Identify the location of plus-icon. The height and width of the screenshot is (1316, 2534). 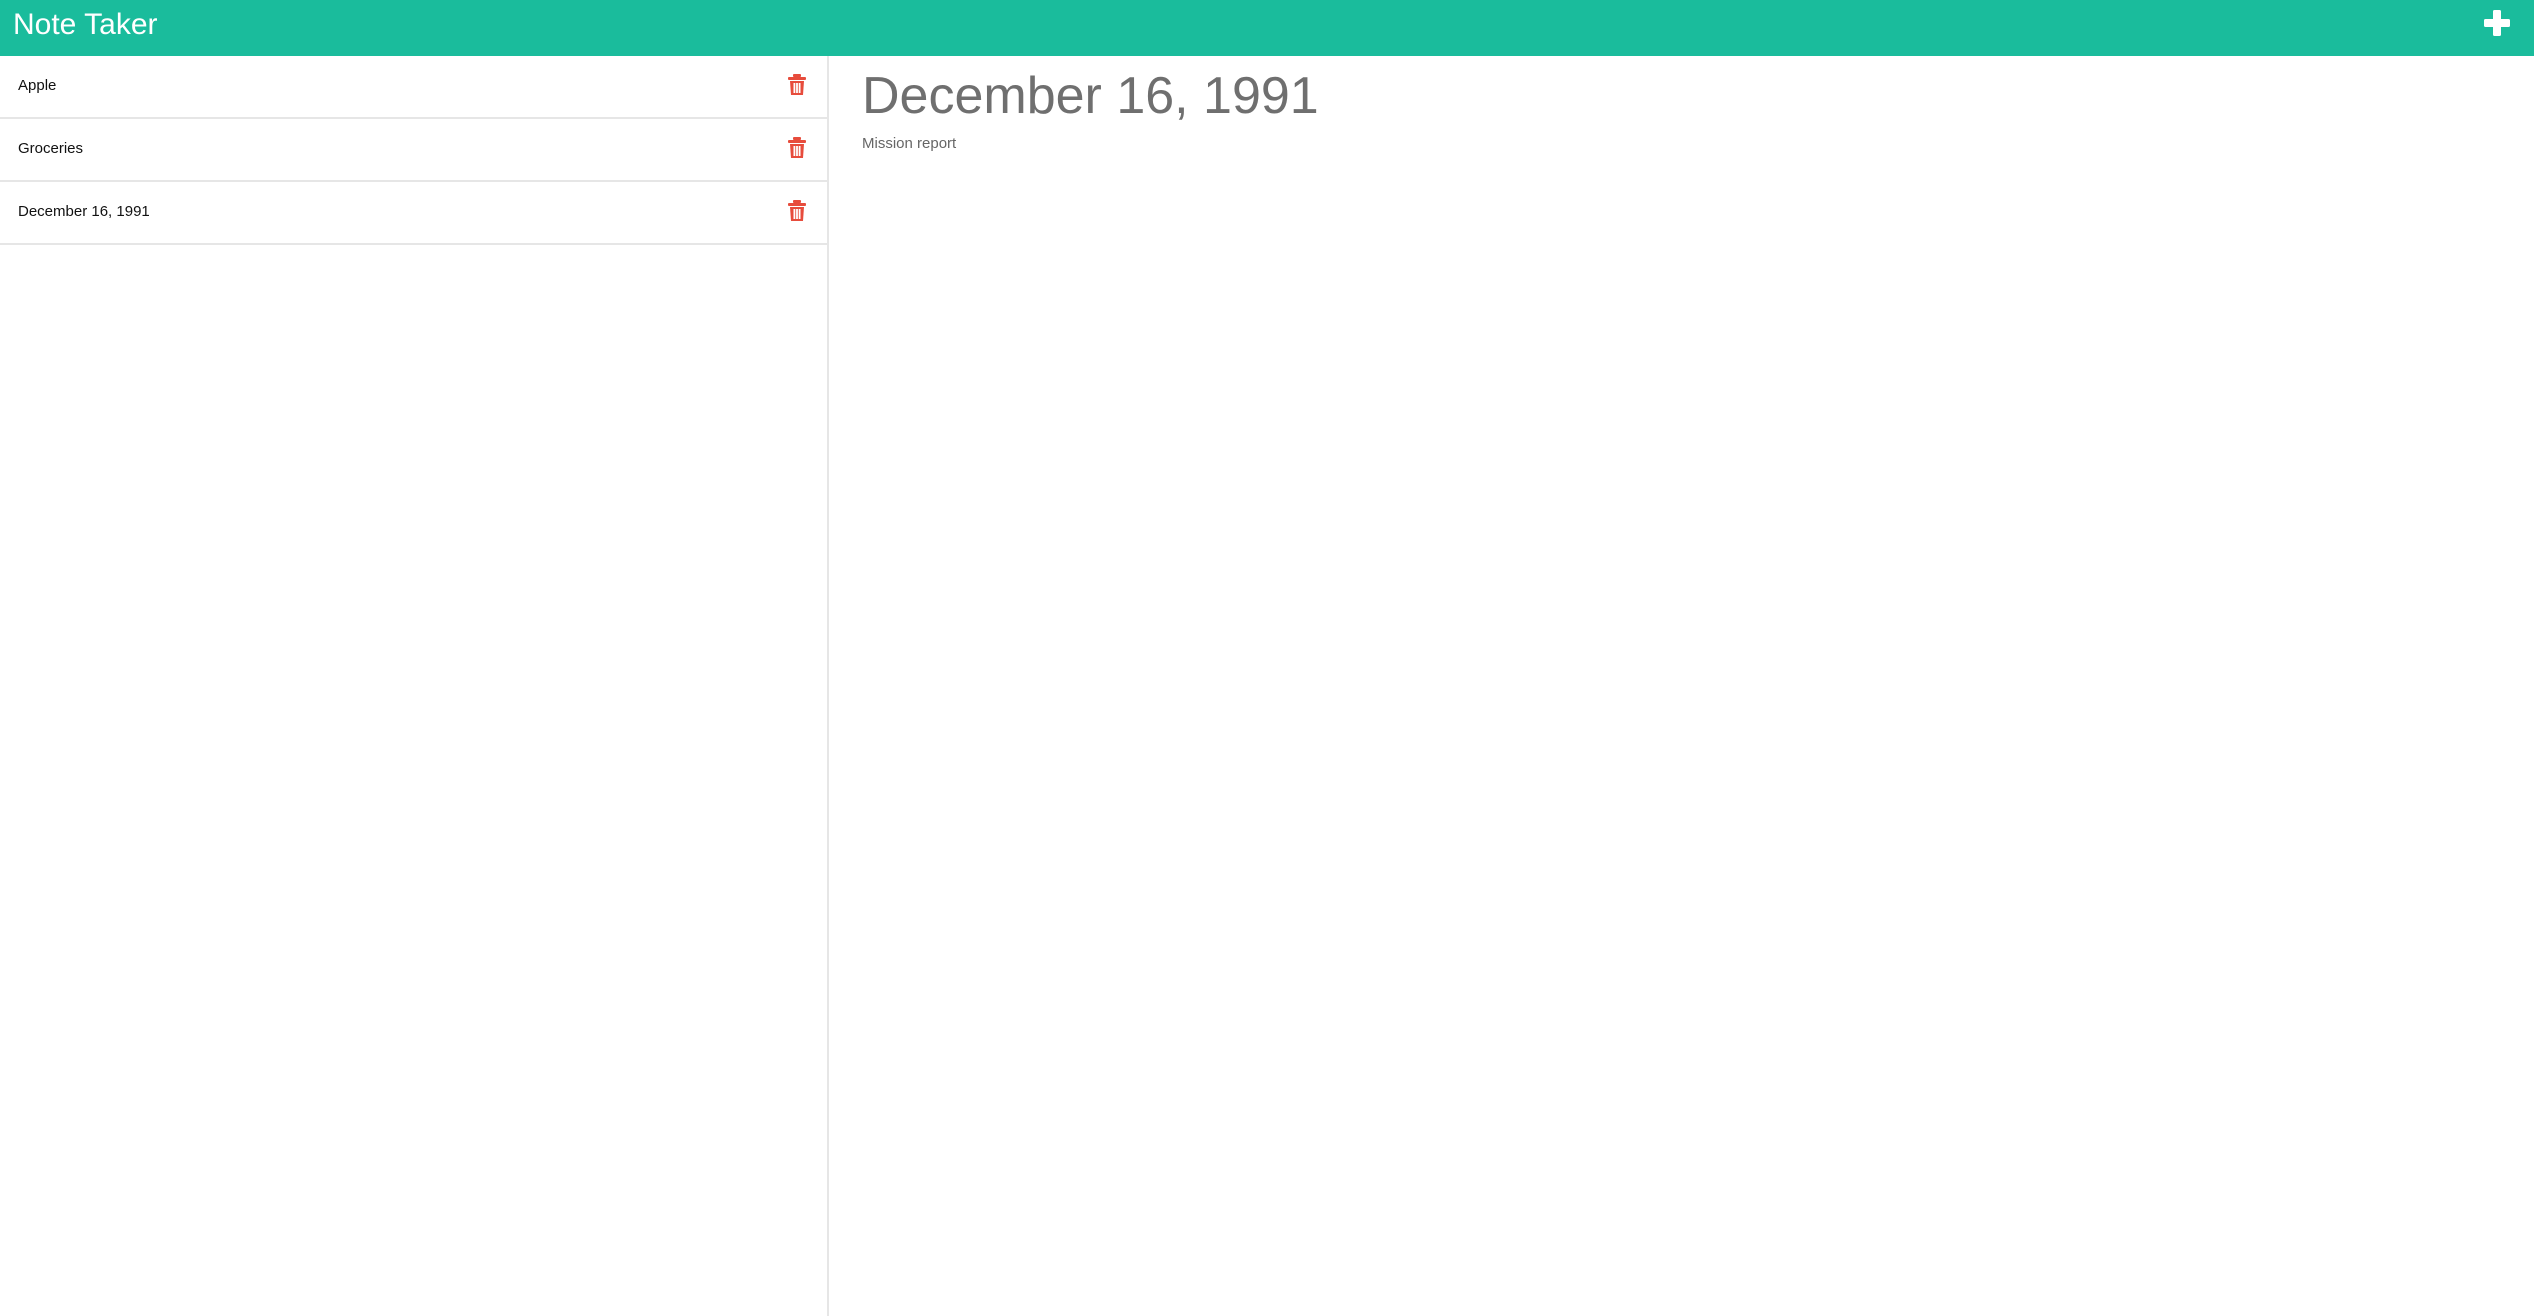
(2497, 23).